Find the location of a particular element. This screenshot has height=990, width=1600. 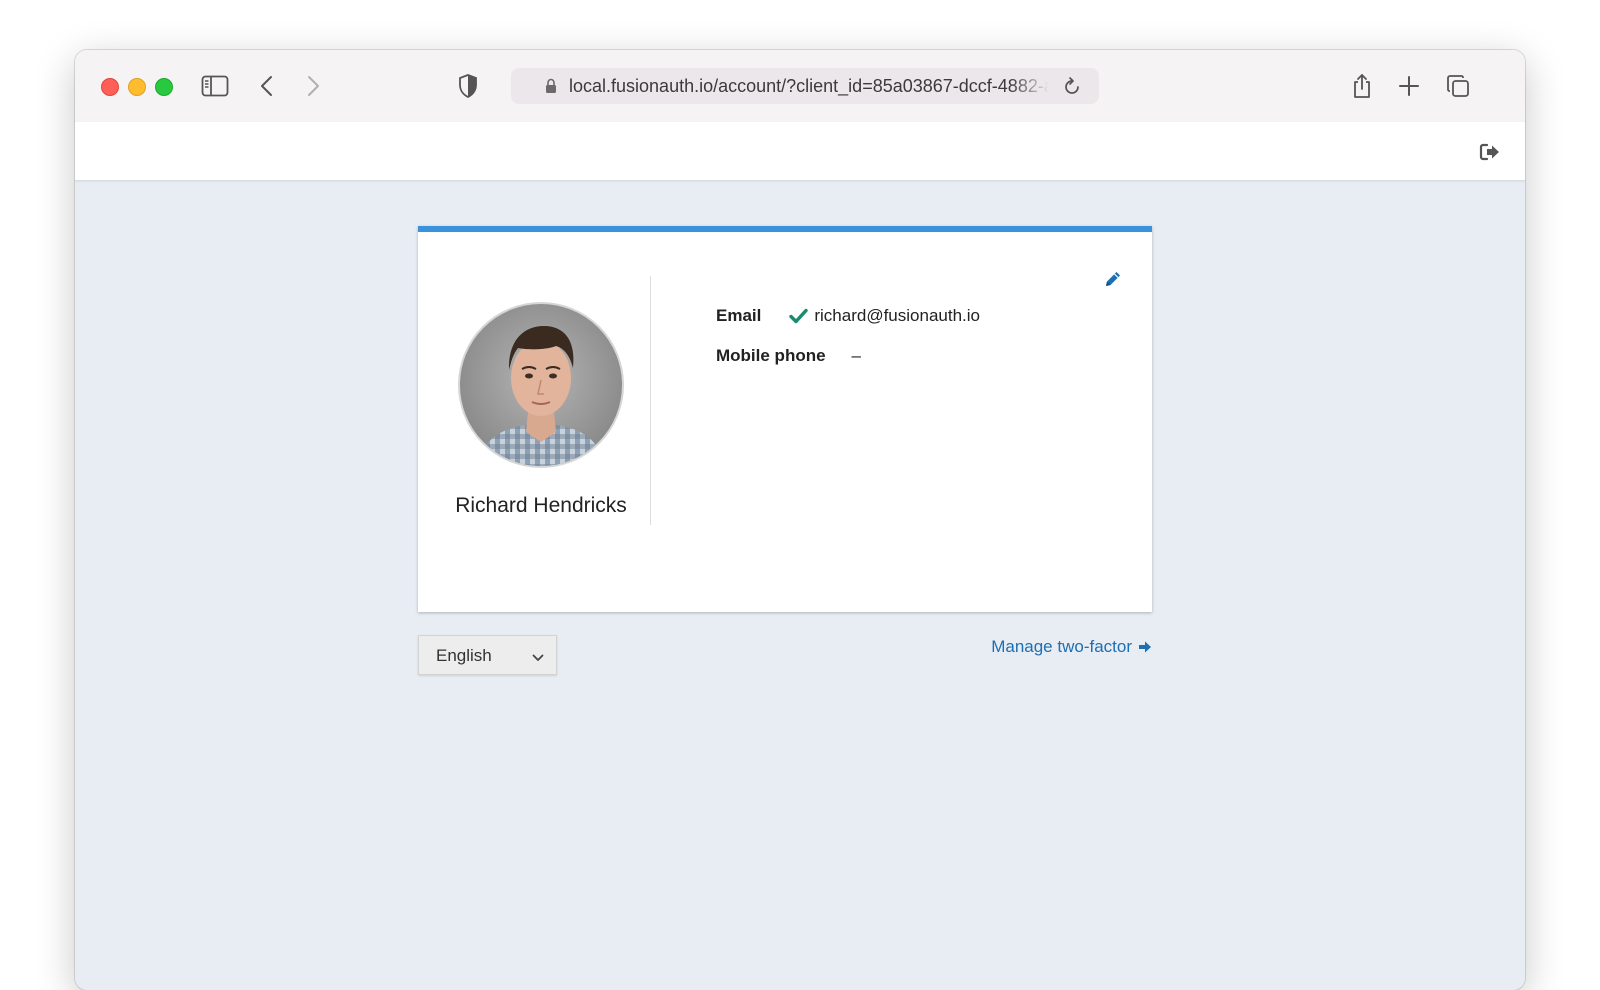

profile-summary: Richard Hendricks is located at coordinates (534, 400).